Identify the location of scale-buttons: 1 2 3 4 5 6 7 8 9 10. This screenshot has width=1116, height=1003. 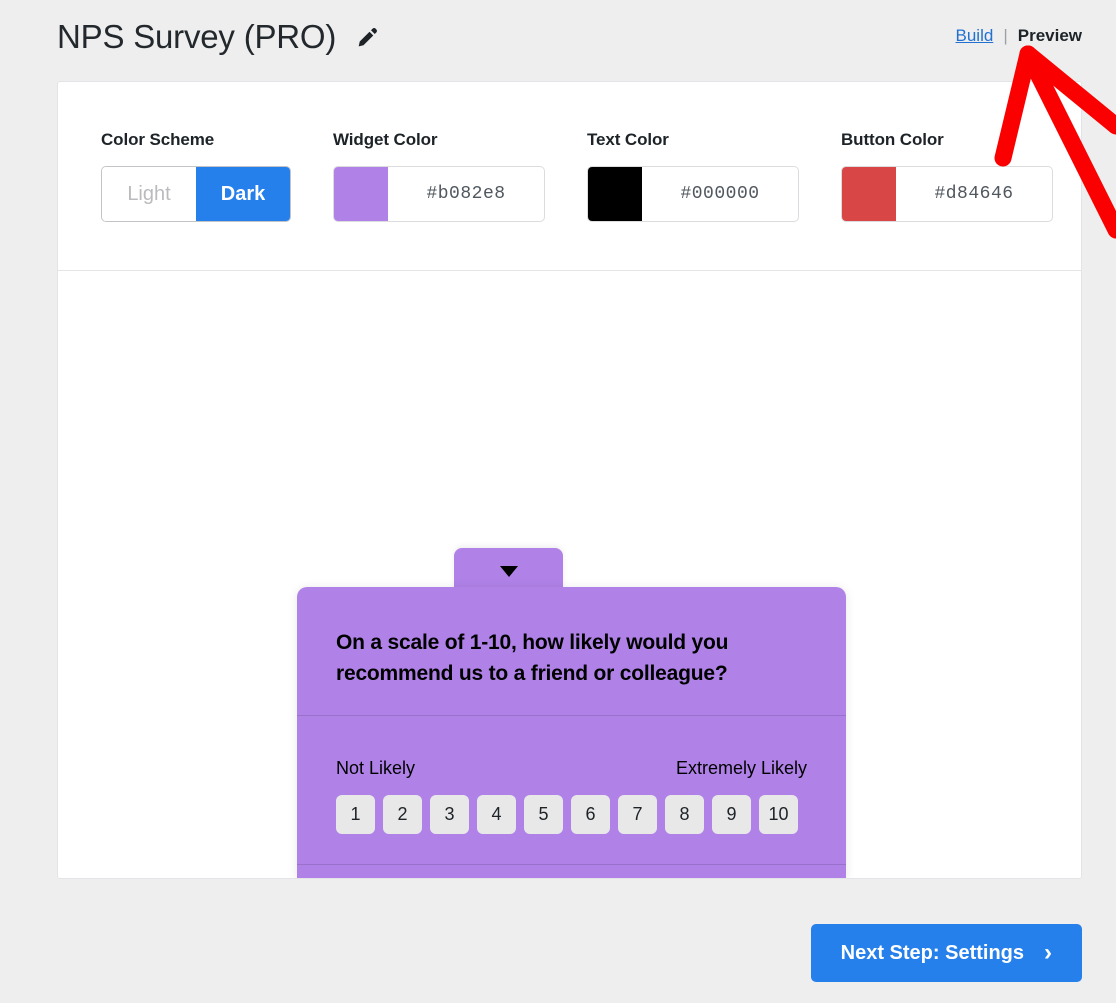
(571, 814).